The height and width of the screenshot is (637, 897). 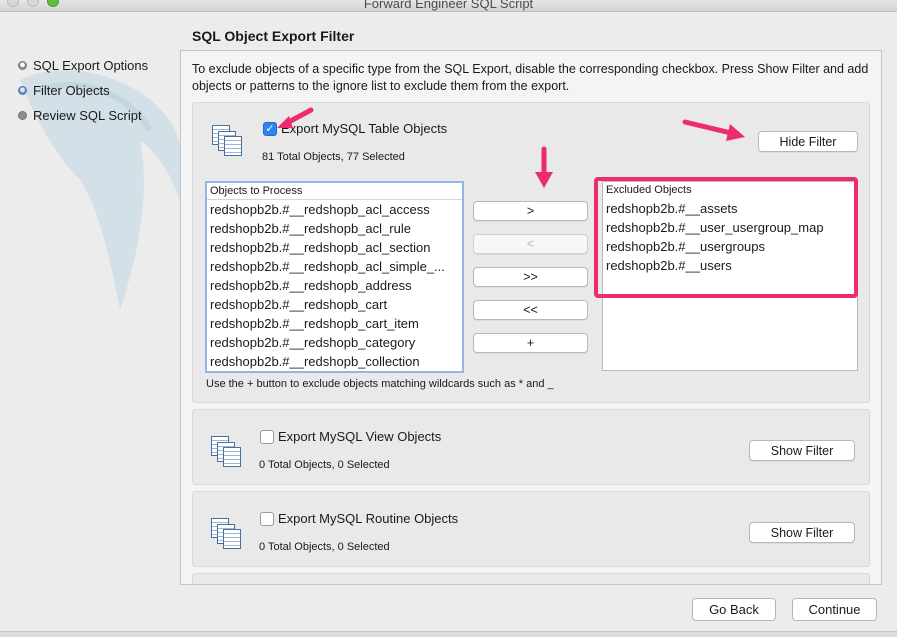 What do you see at coordinates (333, 157) in the screenshot?
I see `tables-count-text: 81 Total Objects, 77 Selected` at bounding box center [333, 157].